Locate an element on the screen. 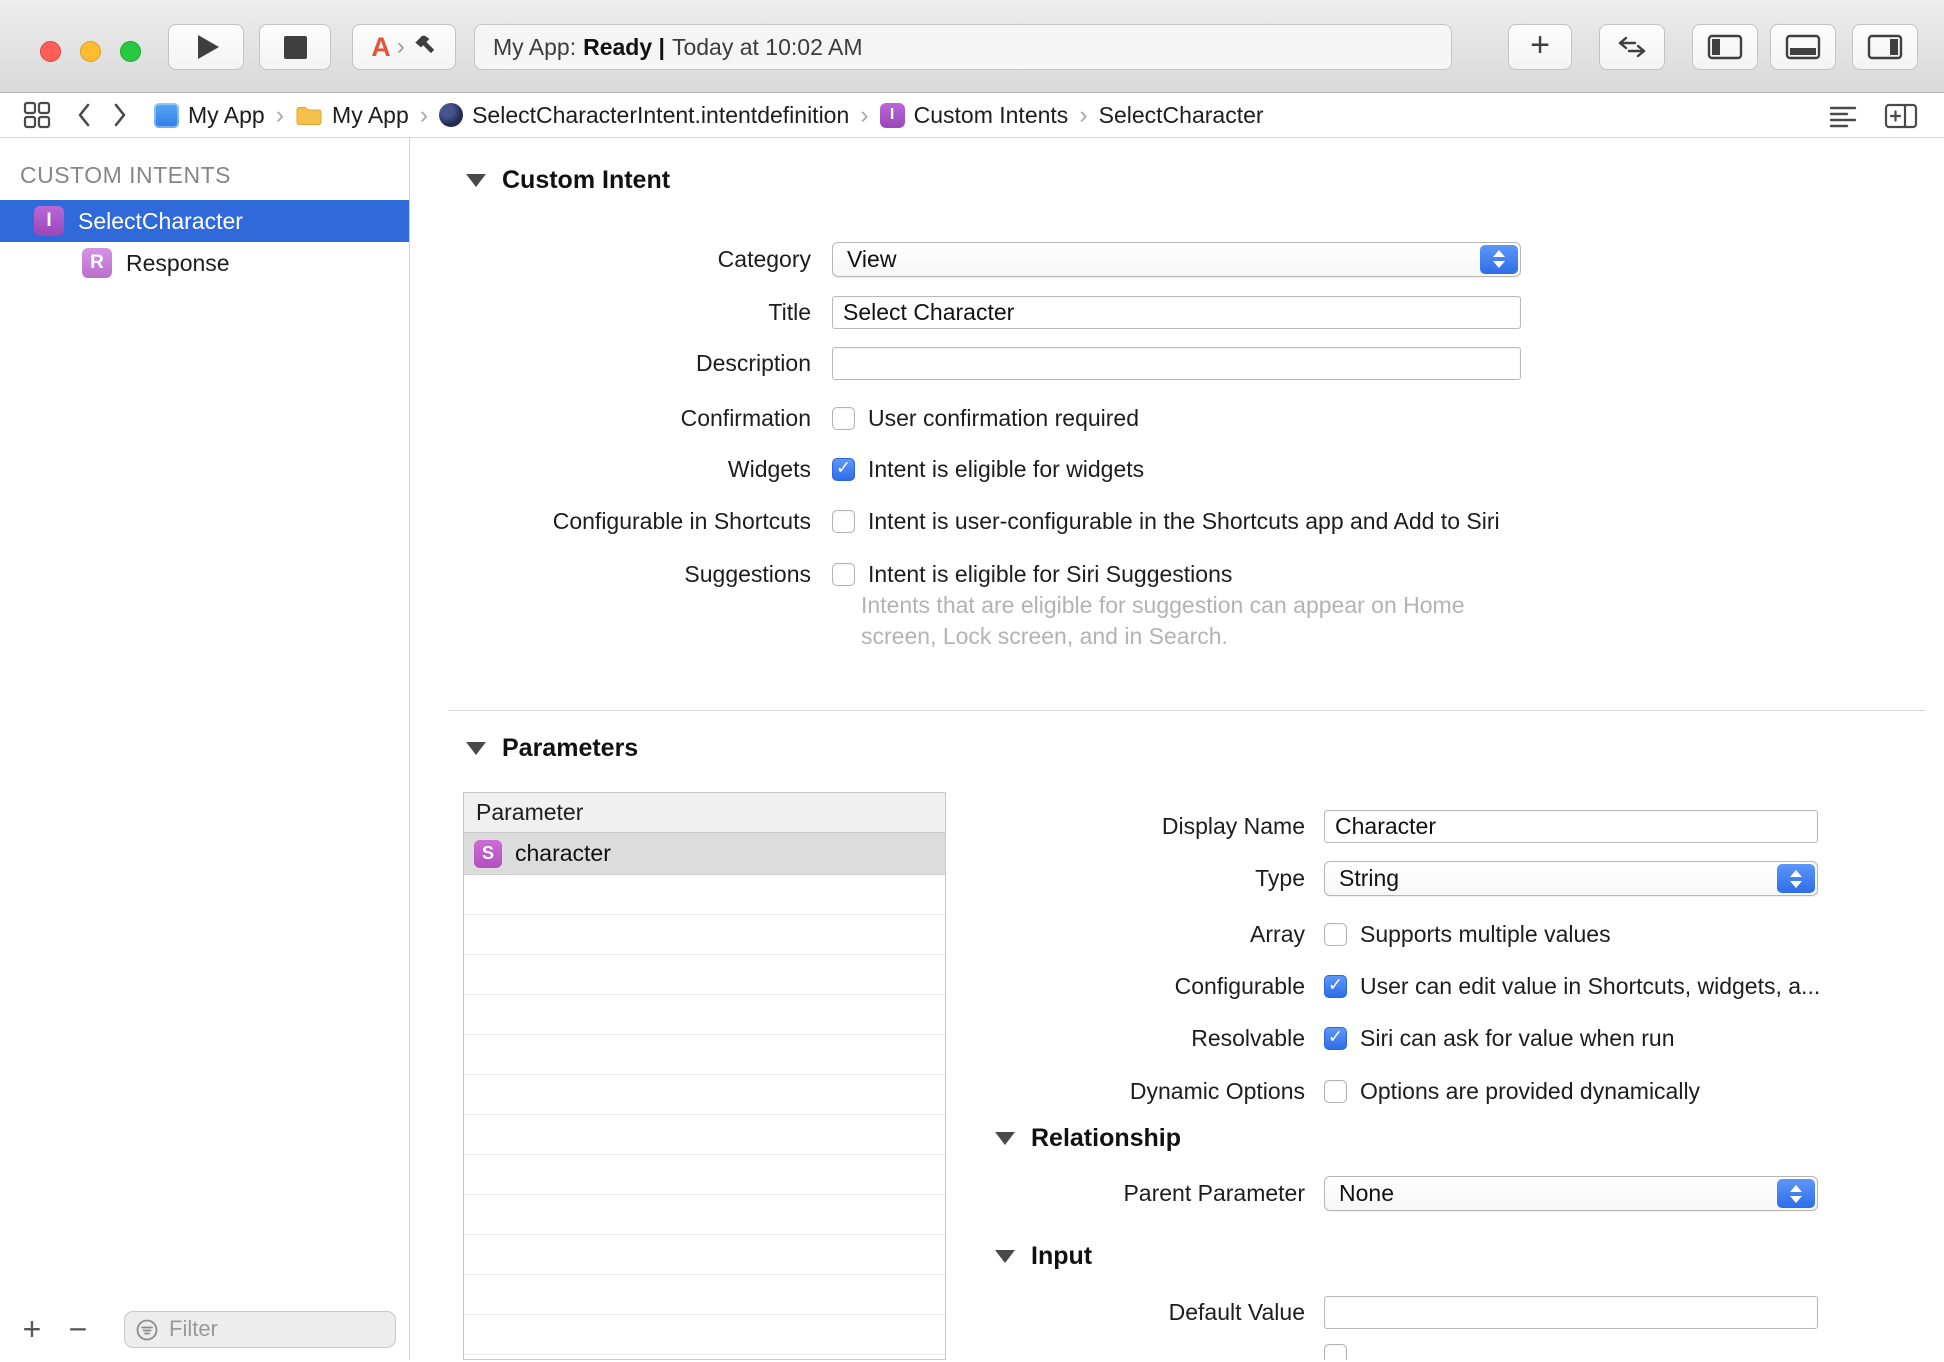 The width and height of the screenshot is (1944, 1362). title-label: Title is located at coordinates (789, 312).